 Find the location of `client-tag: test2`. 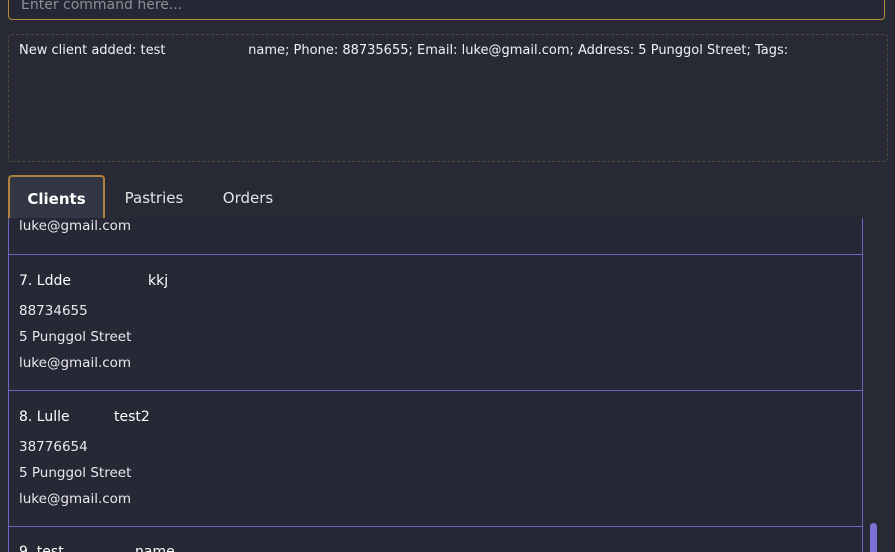

client-tag: test2 is located at coordinates (132, 417).